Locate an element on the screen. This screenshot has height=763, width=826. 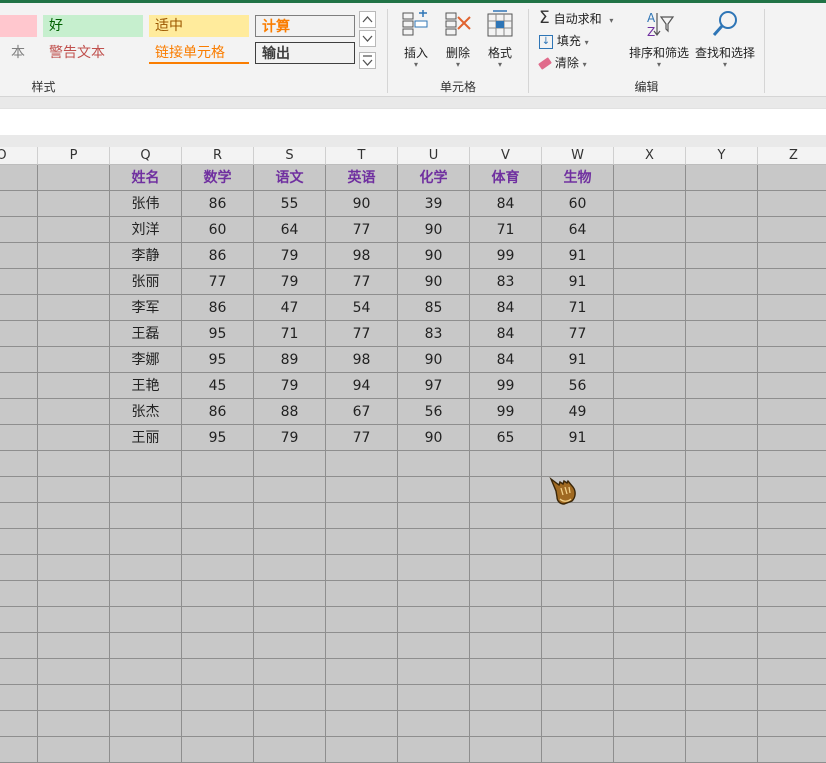
table-cell: 95 is located at coordinates (218, 360).